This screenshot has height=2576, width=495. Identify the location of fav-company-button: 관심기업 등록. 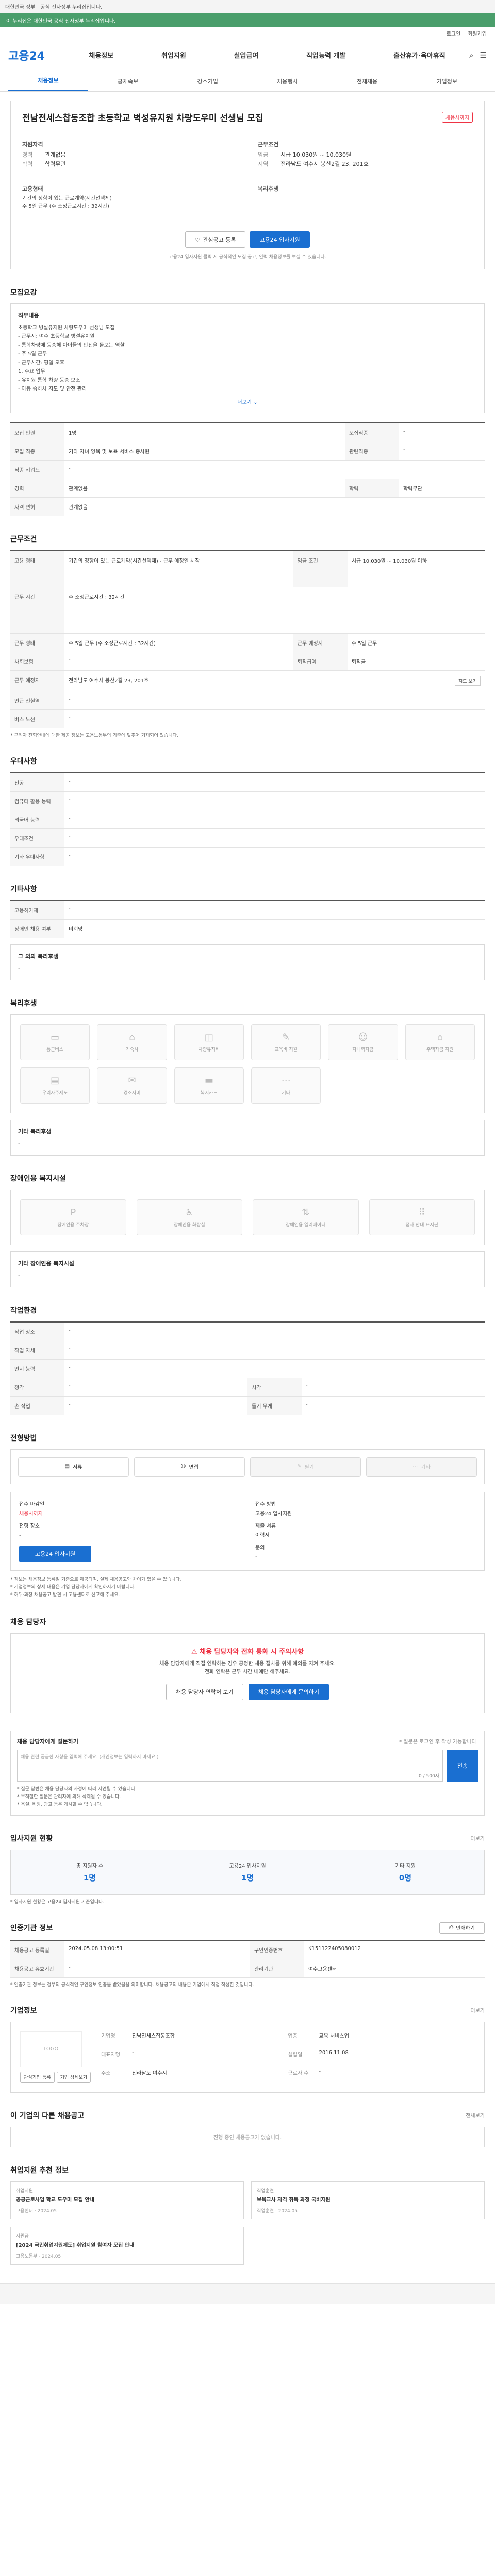
(37, 2077).